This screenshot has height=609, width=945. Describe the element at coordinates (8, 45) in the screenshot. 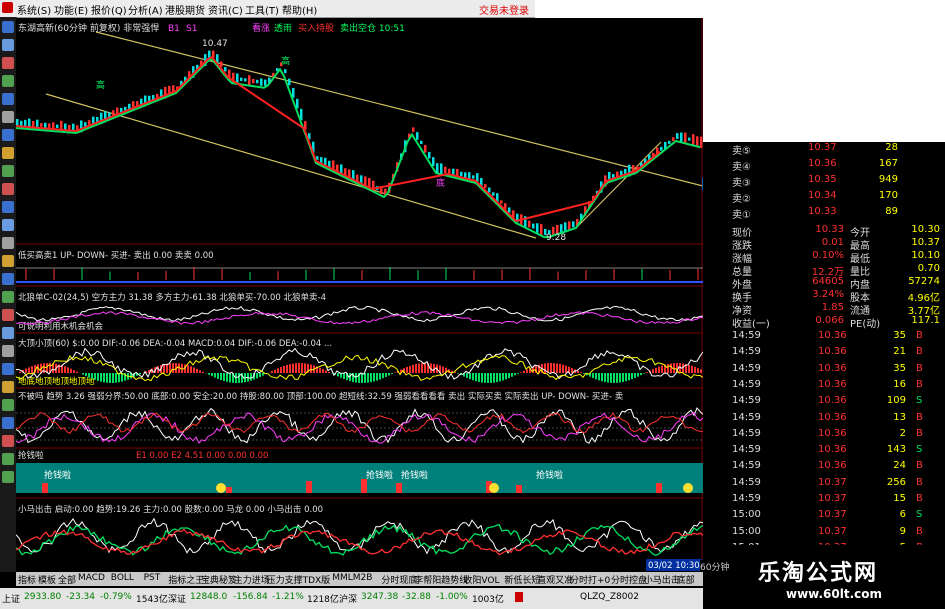

I see `line-tool-icon` at that location.